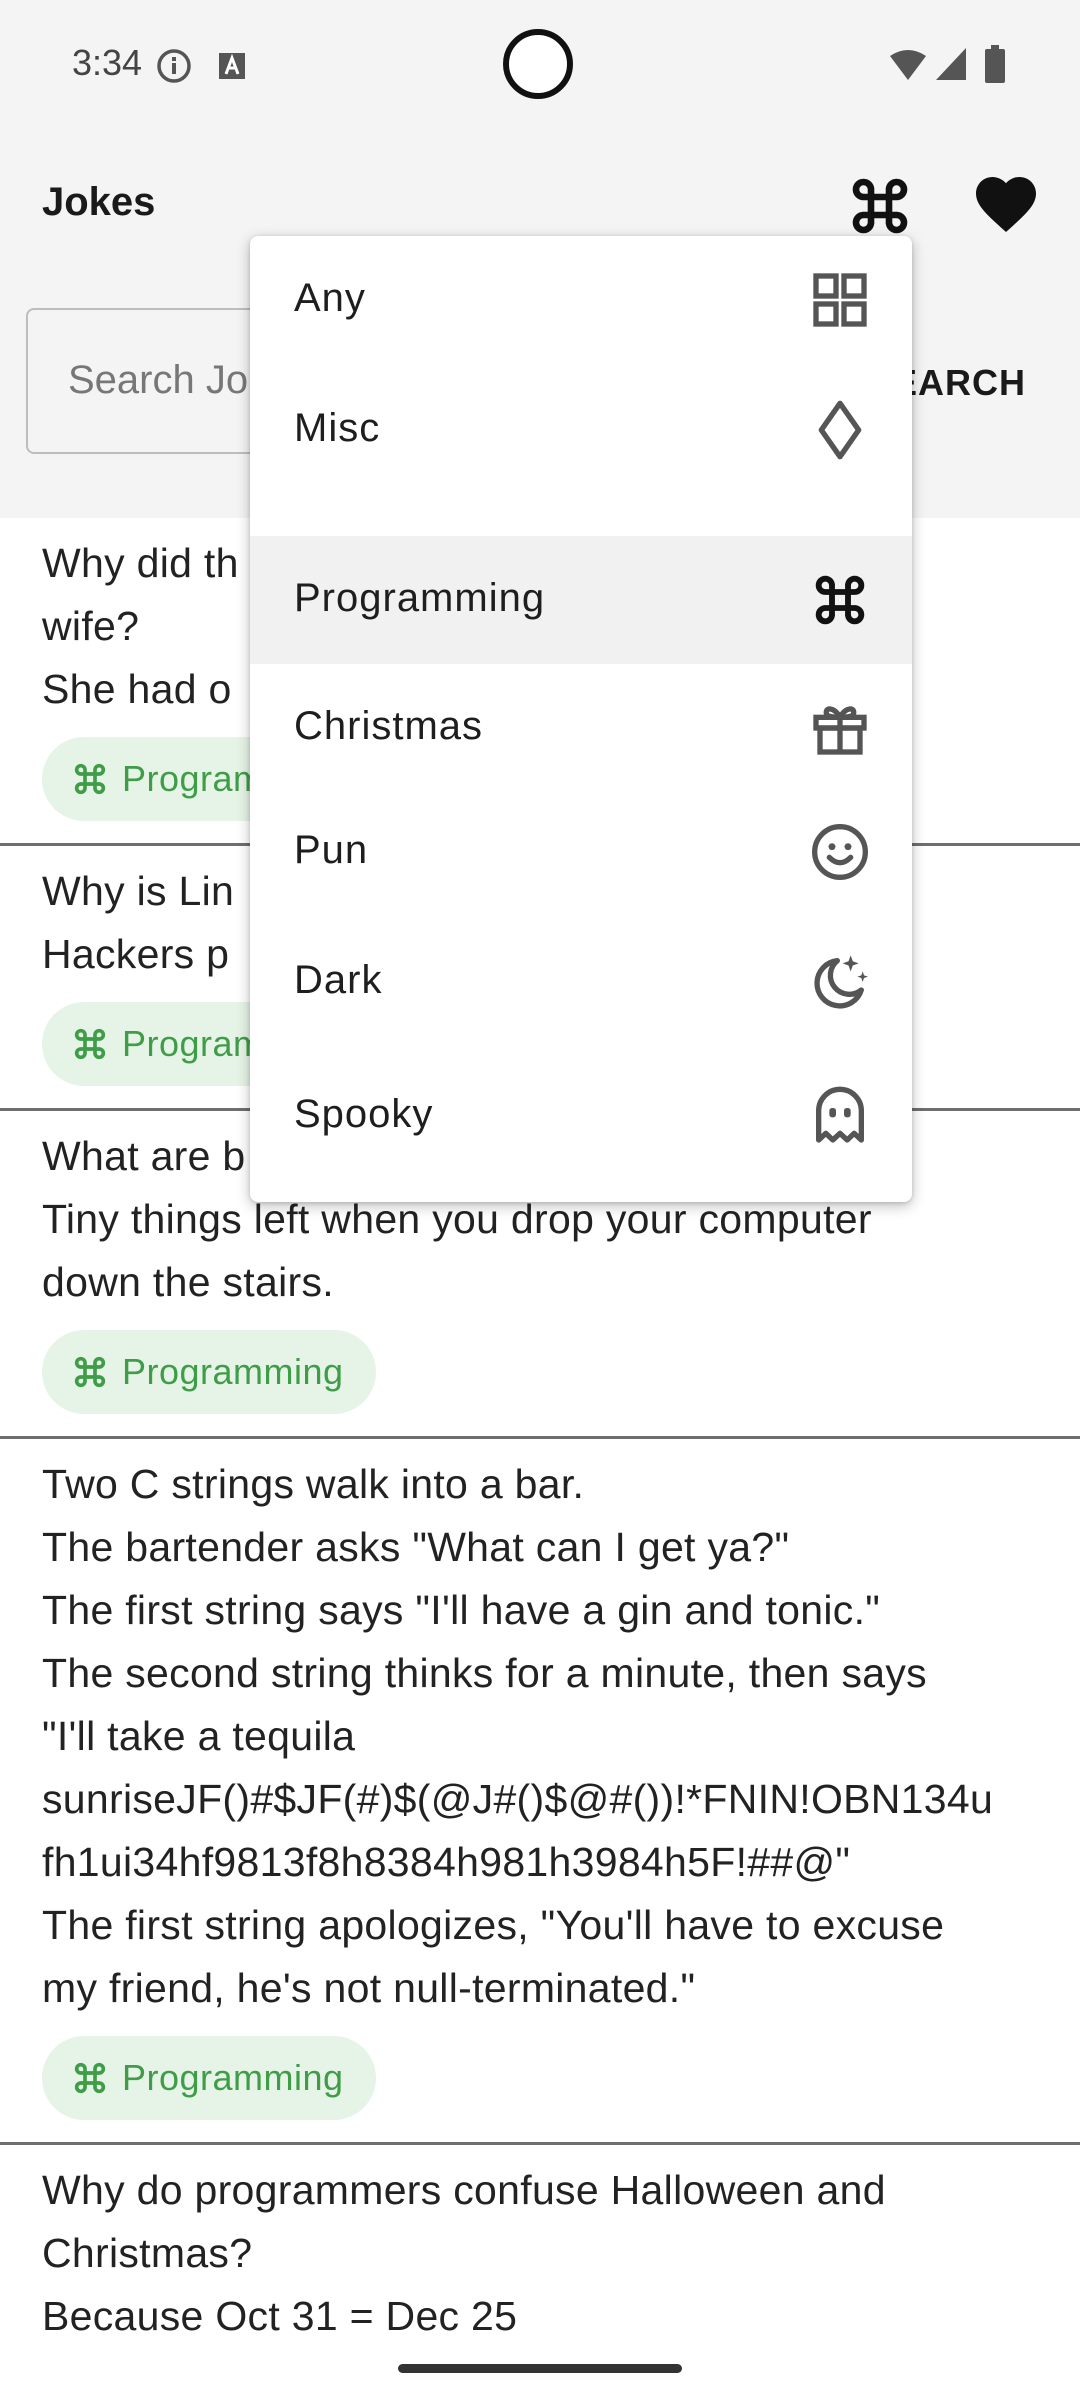 The image size is (1080, 2400). What do you see at coordinates (581, 430) in the screenshot?
I see `menu-item-misc: Misc` at bounding box center [581, 430].